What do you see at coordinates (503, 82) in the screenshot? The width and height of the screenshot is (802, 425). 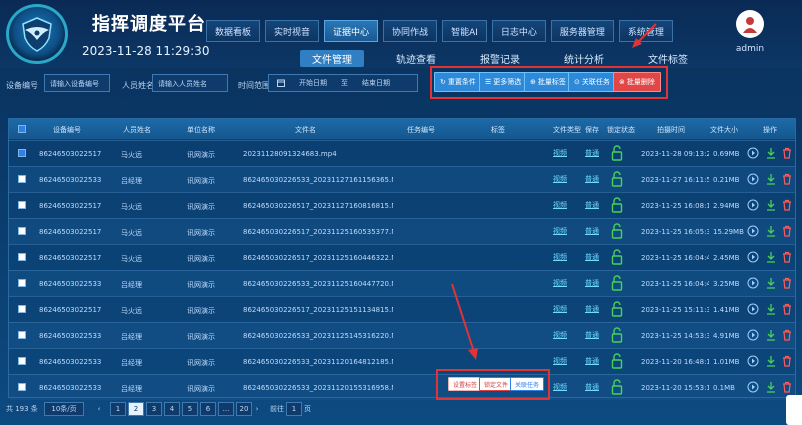 I see `more-filter-button: ☰ 更多筛选` at bounding box center [503, 82].